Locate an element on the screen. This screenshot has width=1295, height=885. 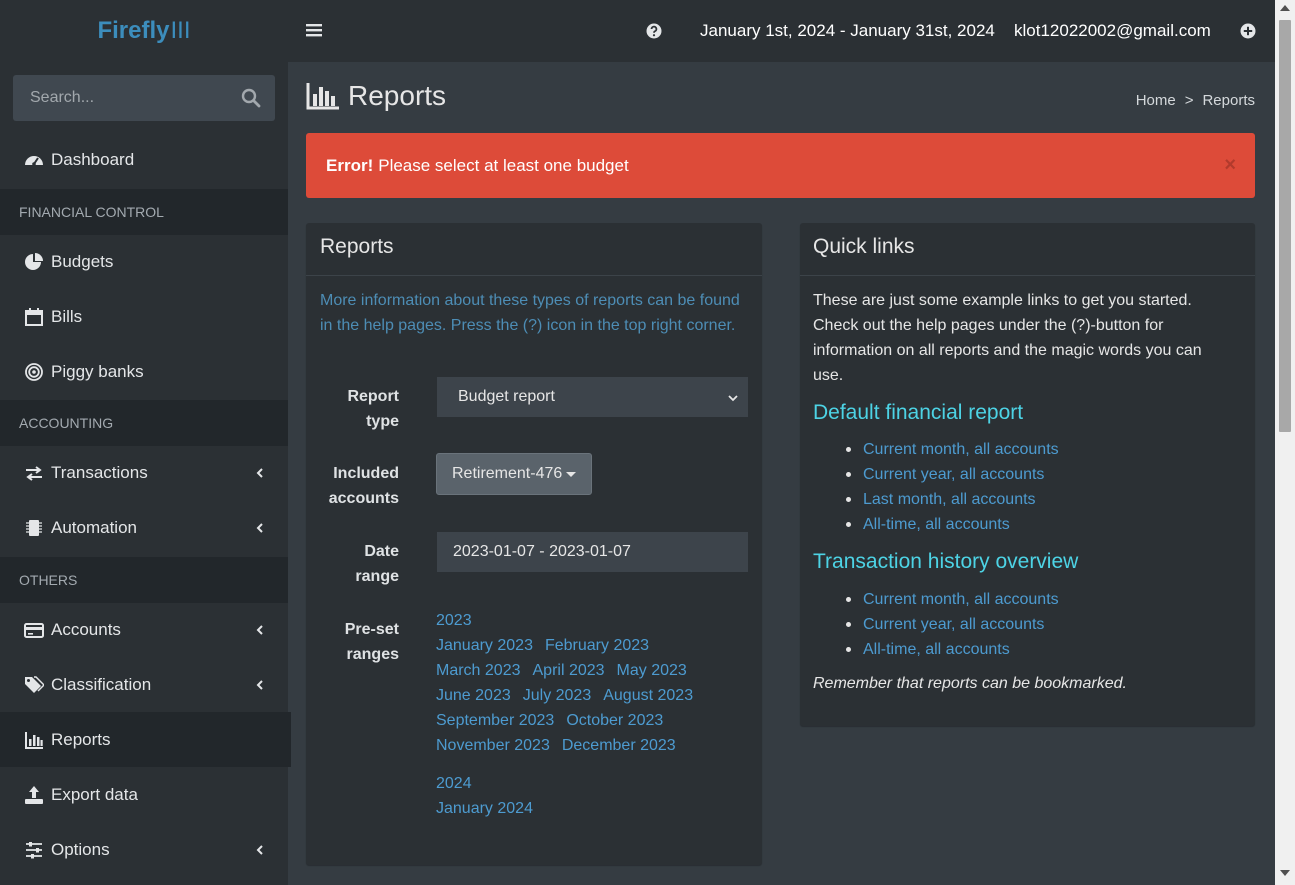
sidebar-item-export-data: Export data is located at coordinates (144, 794).